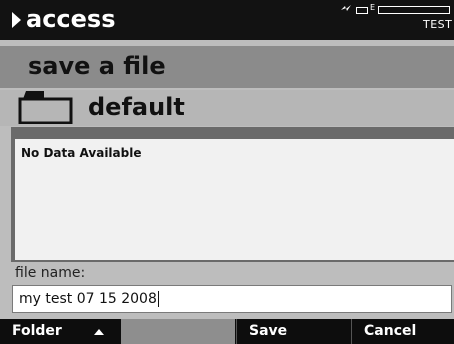  I want to click on folder-selector: default, so click(227, 108).